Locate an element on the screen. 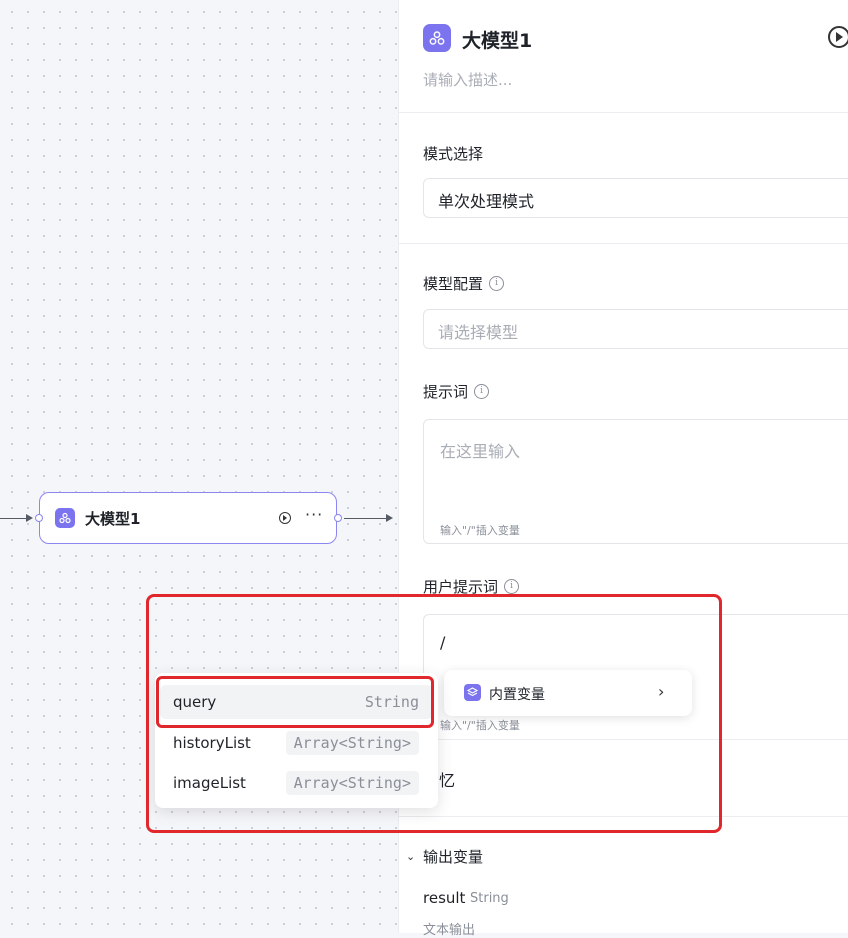 This screenshot has width=848, height=938. llm-node: 大模型1 ··· is located at coordinates (188, 518).